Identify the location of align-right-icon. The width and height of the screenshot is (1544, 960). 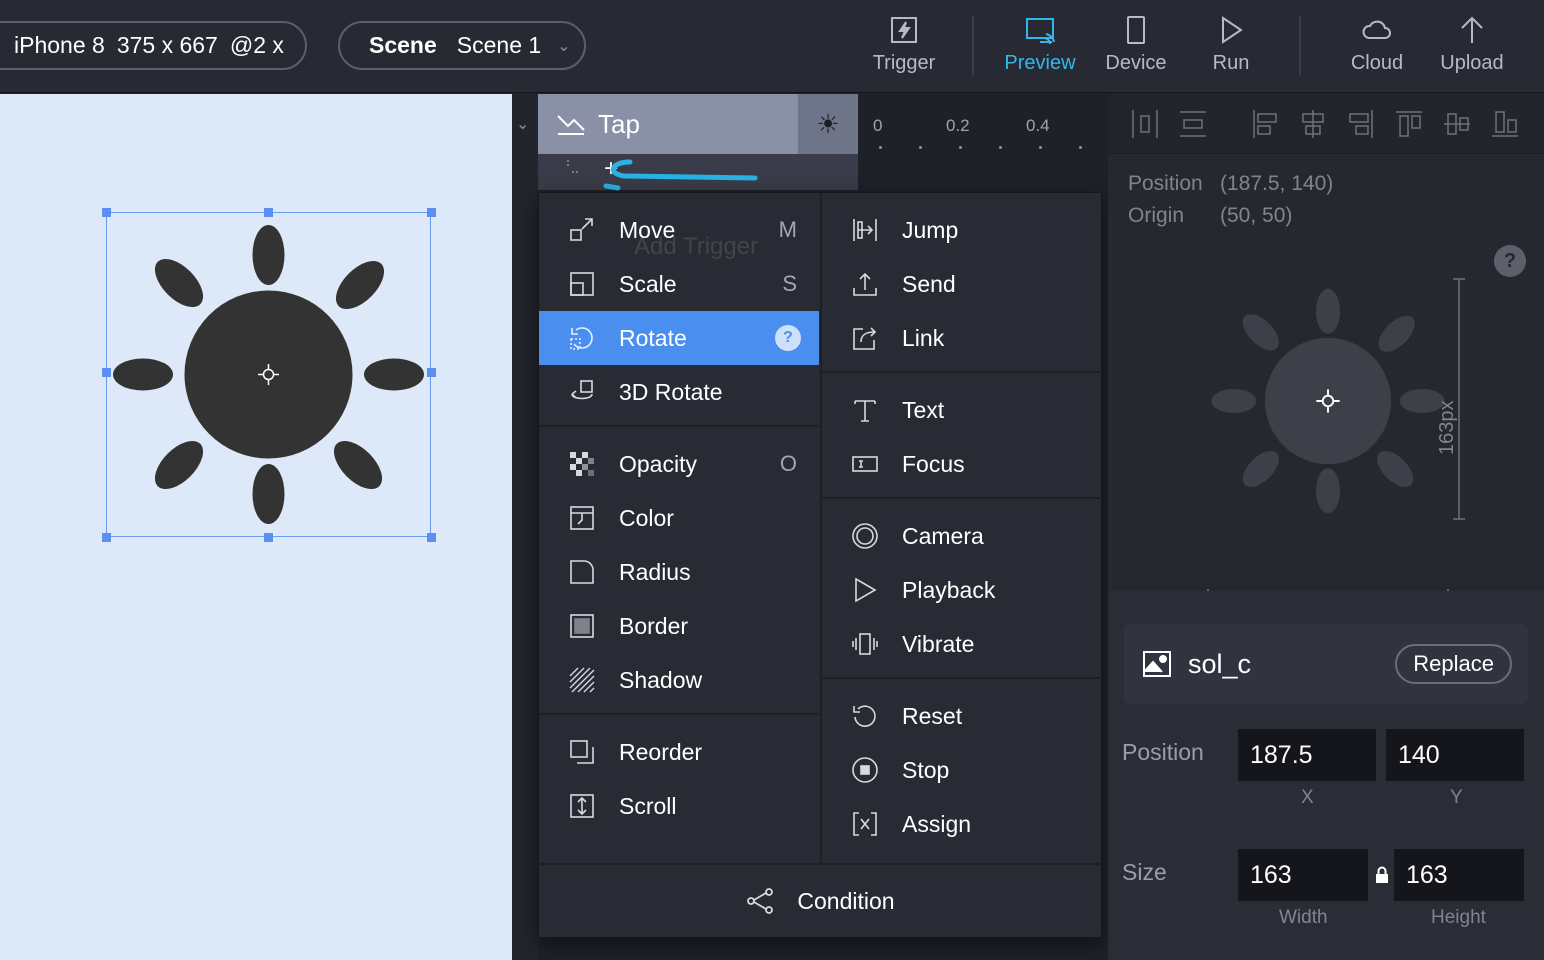
(1361, 124).